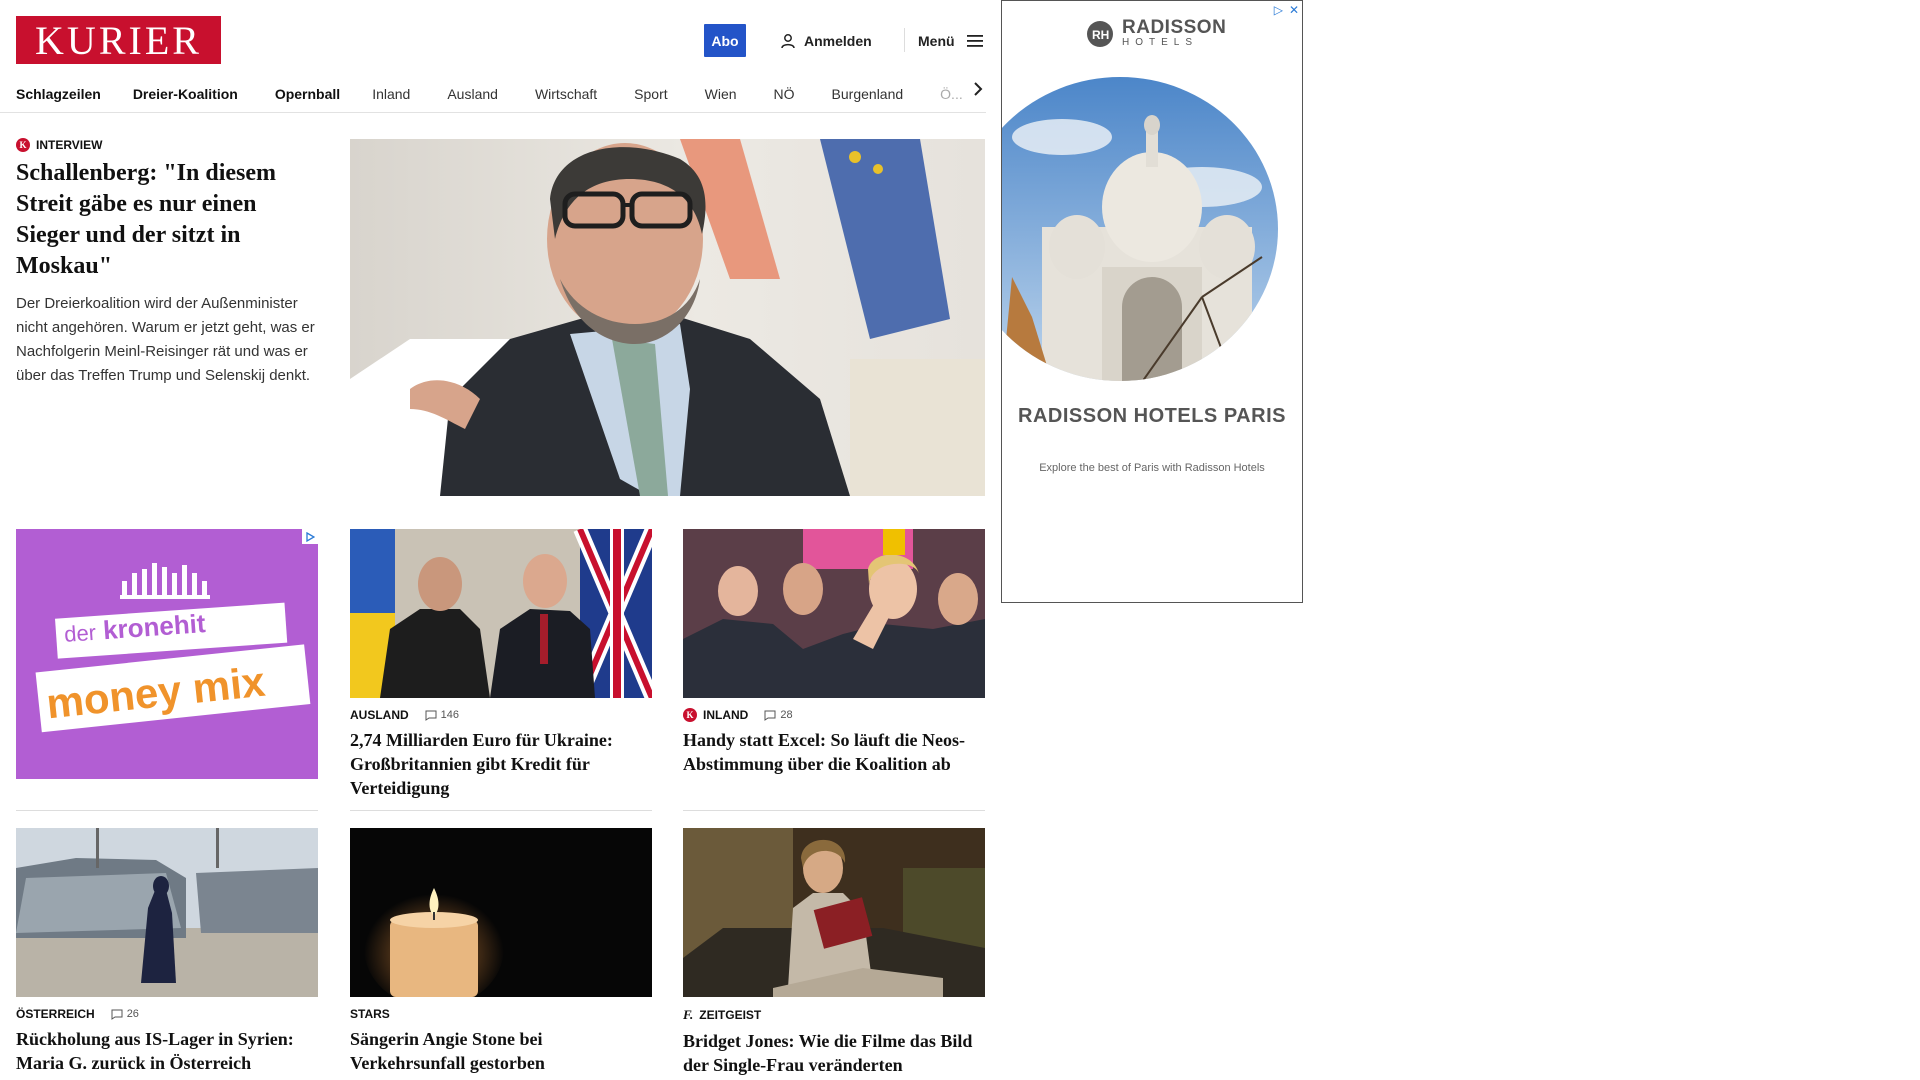 This screenshot has width=1920, height=1080. What do you see at coordinates (167, 1014) in the screenshot?
I see `article-kicker: ÖSTERREICH 26` at bounding box center [167, 1014].